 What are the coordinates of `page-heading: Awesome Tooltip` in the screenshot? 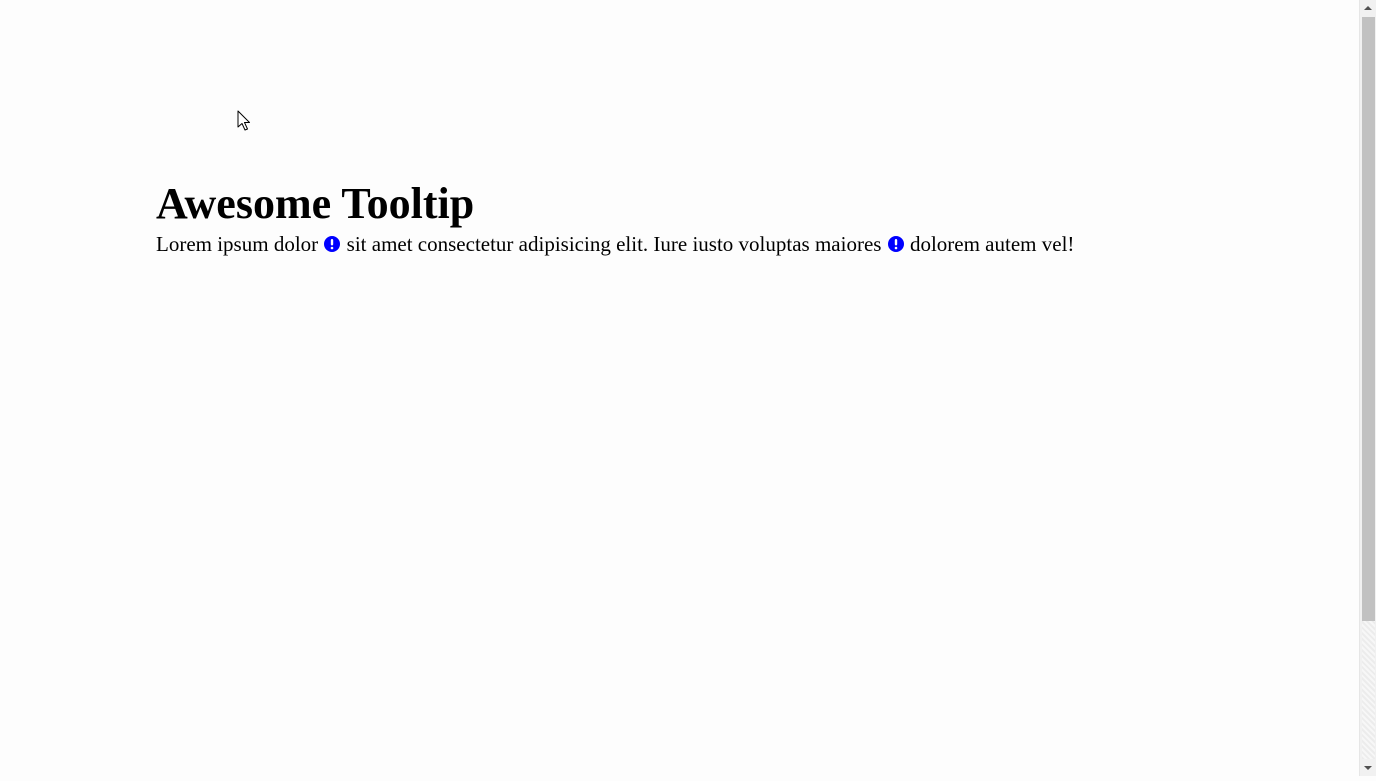 It's located at (315, 203).